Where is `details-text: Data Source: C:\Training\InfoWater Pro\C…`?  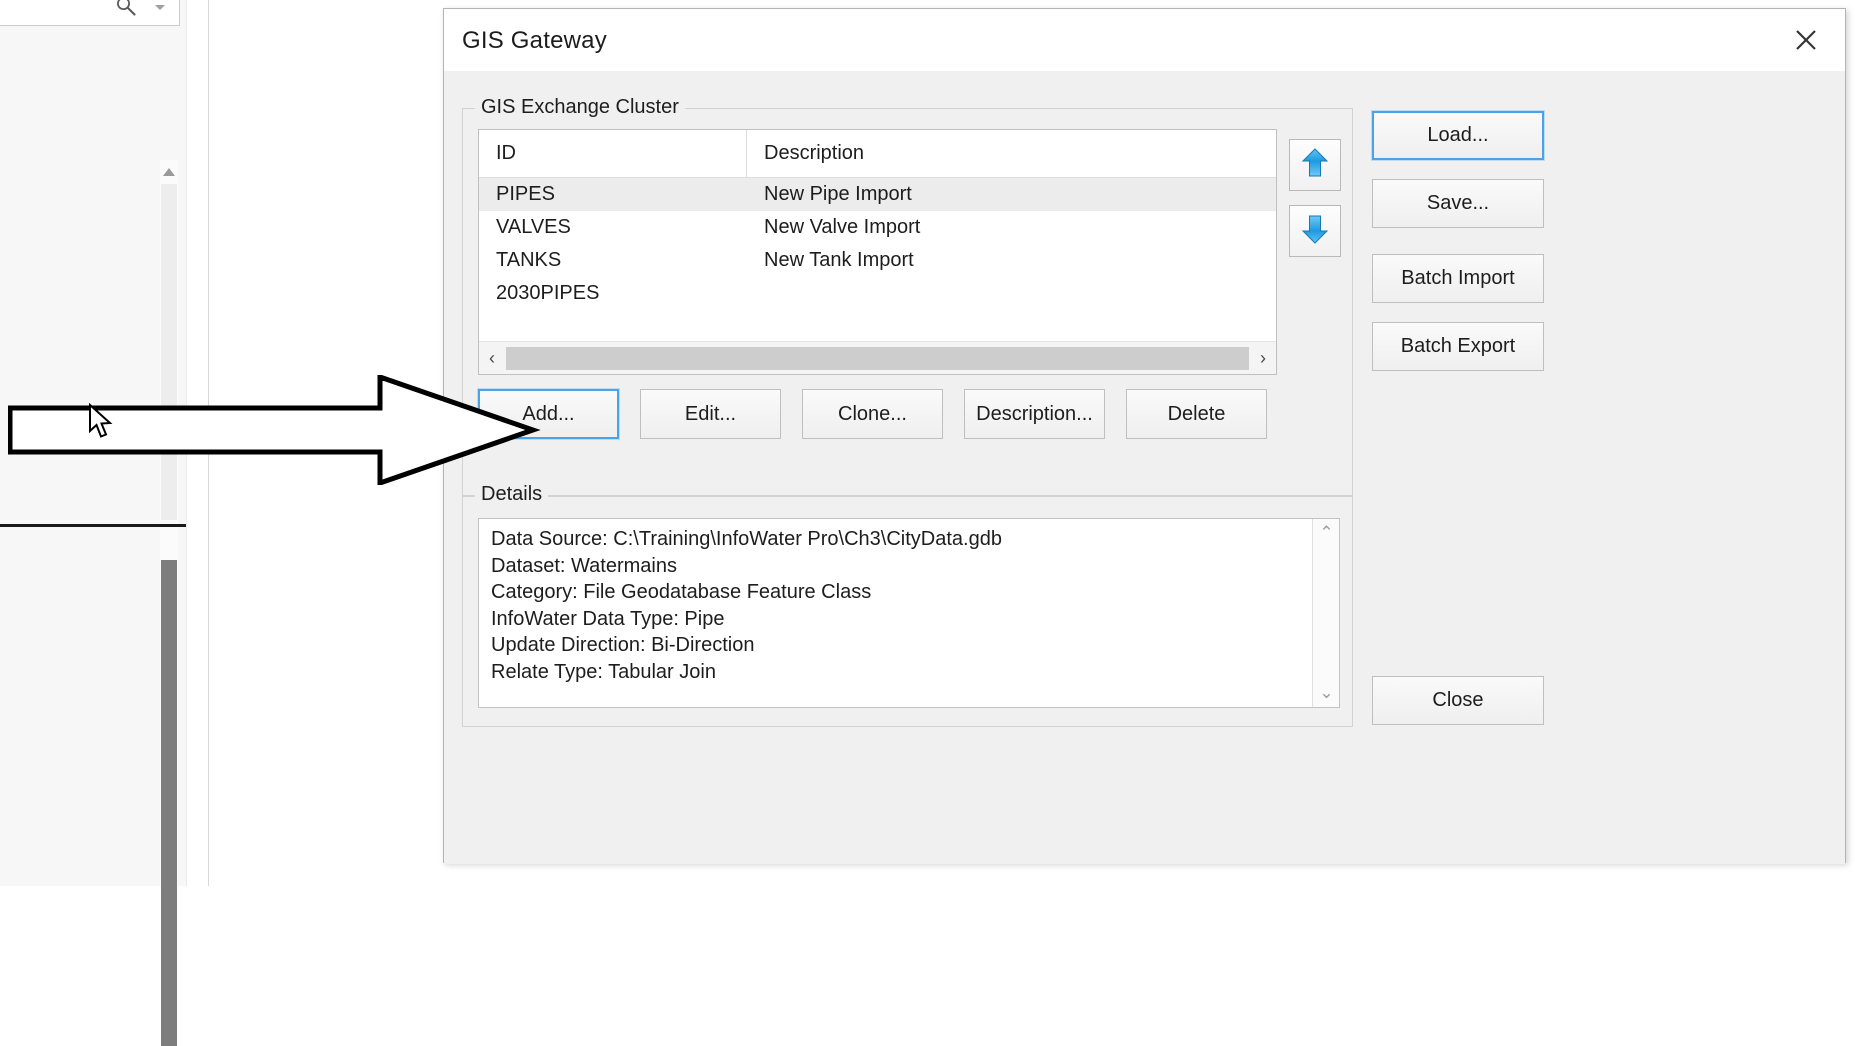 details-text: Data Source: C:\Training\InfoWater Pro\C… is located at coordinates (746, 605).